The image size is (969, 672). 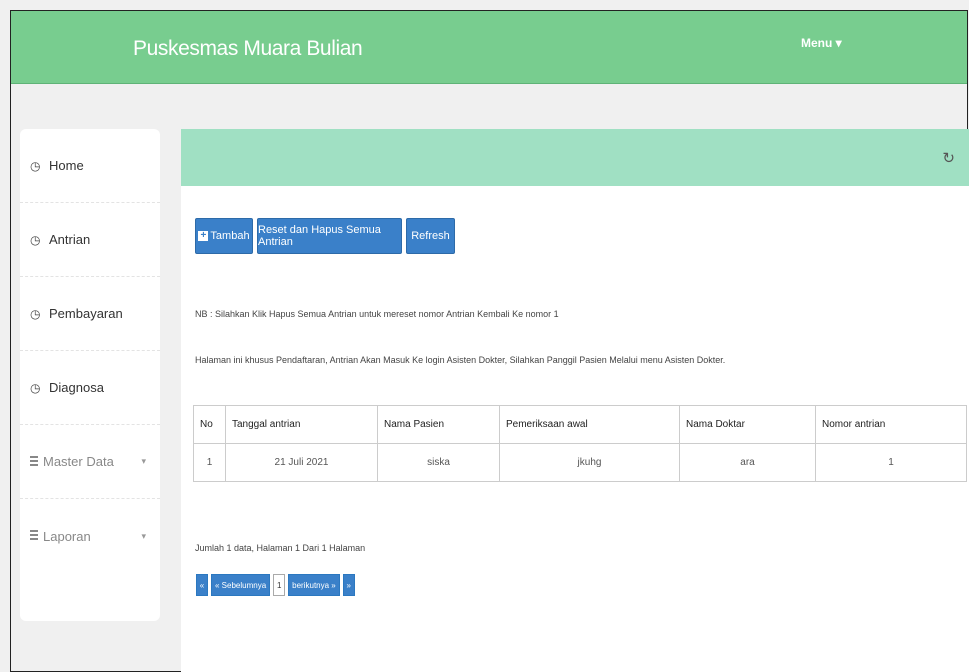 I want to click on reset-delete-queue-button: Reset dan Hapus Semua Antrian, so click(x=329, y=236).